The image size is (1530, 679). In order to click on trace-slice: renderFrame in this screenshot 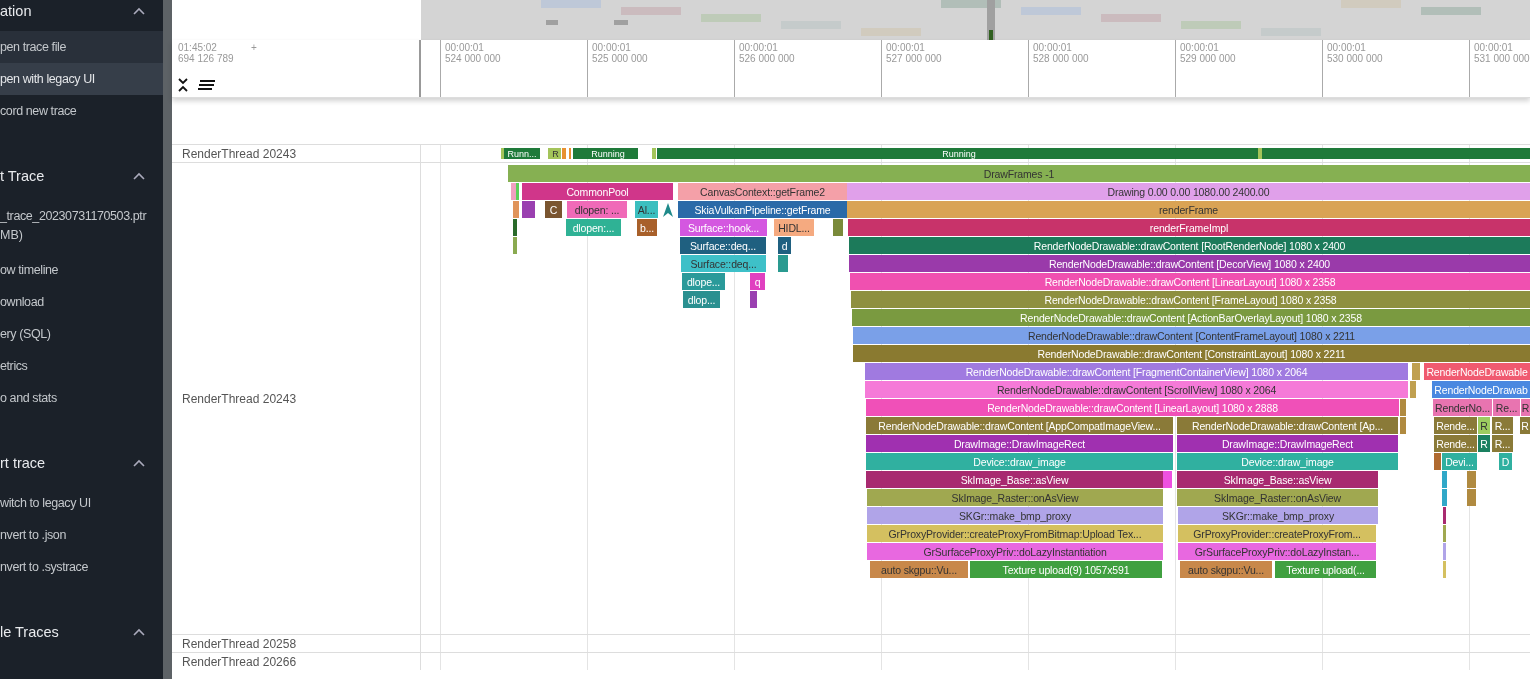, I will do `click(1188, 209)`.